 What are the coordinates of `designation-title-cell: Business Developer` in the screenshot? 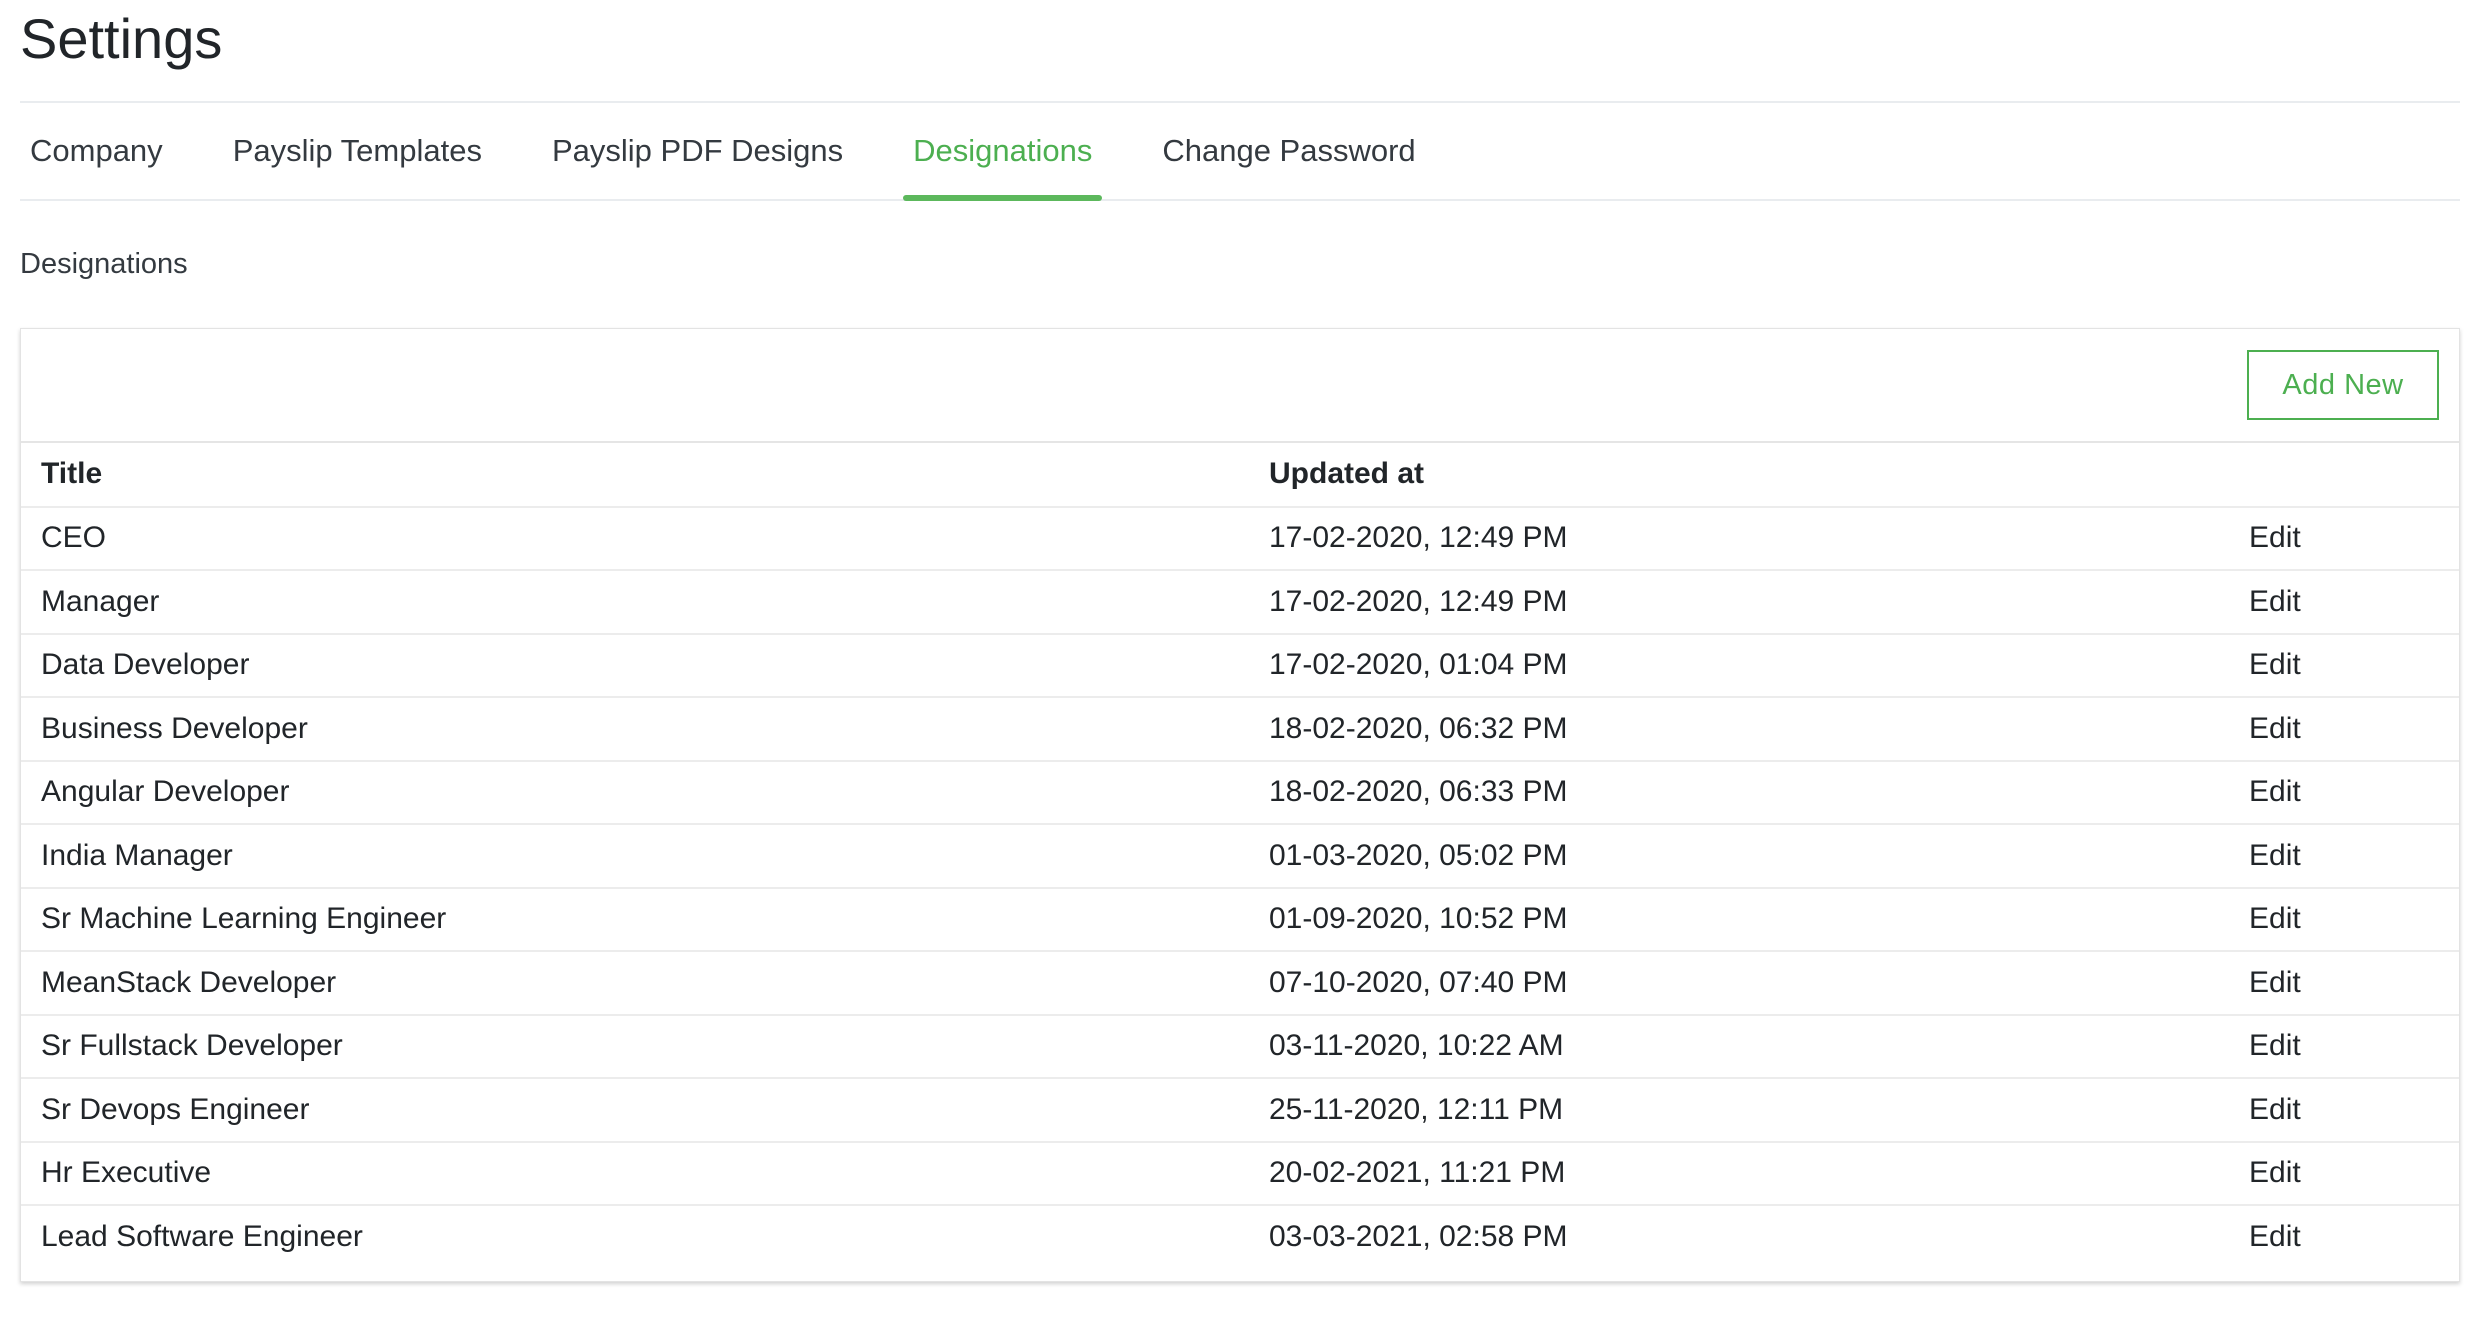 It's located at (635, 729).